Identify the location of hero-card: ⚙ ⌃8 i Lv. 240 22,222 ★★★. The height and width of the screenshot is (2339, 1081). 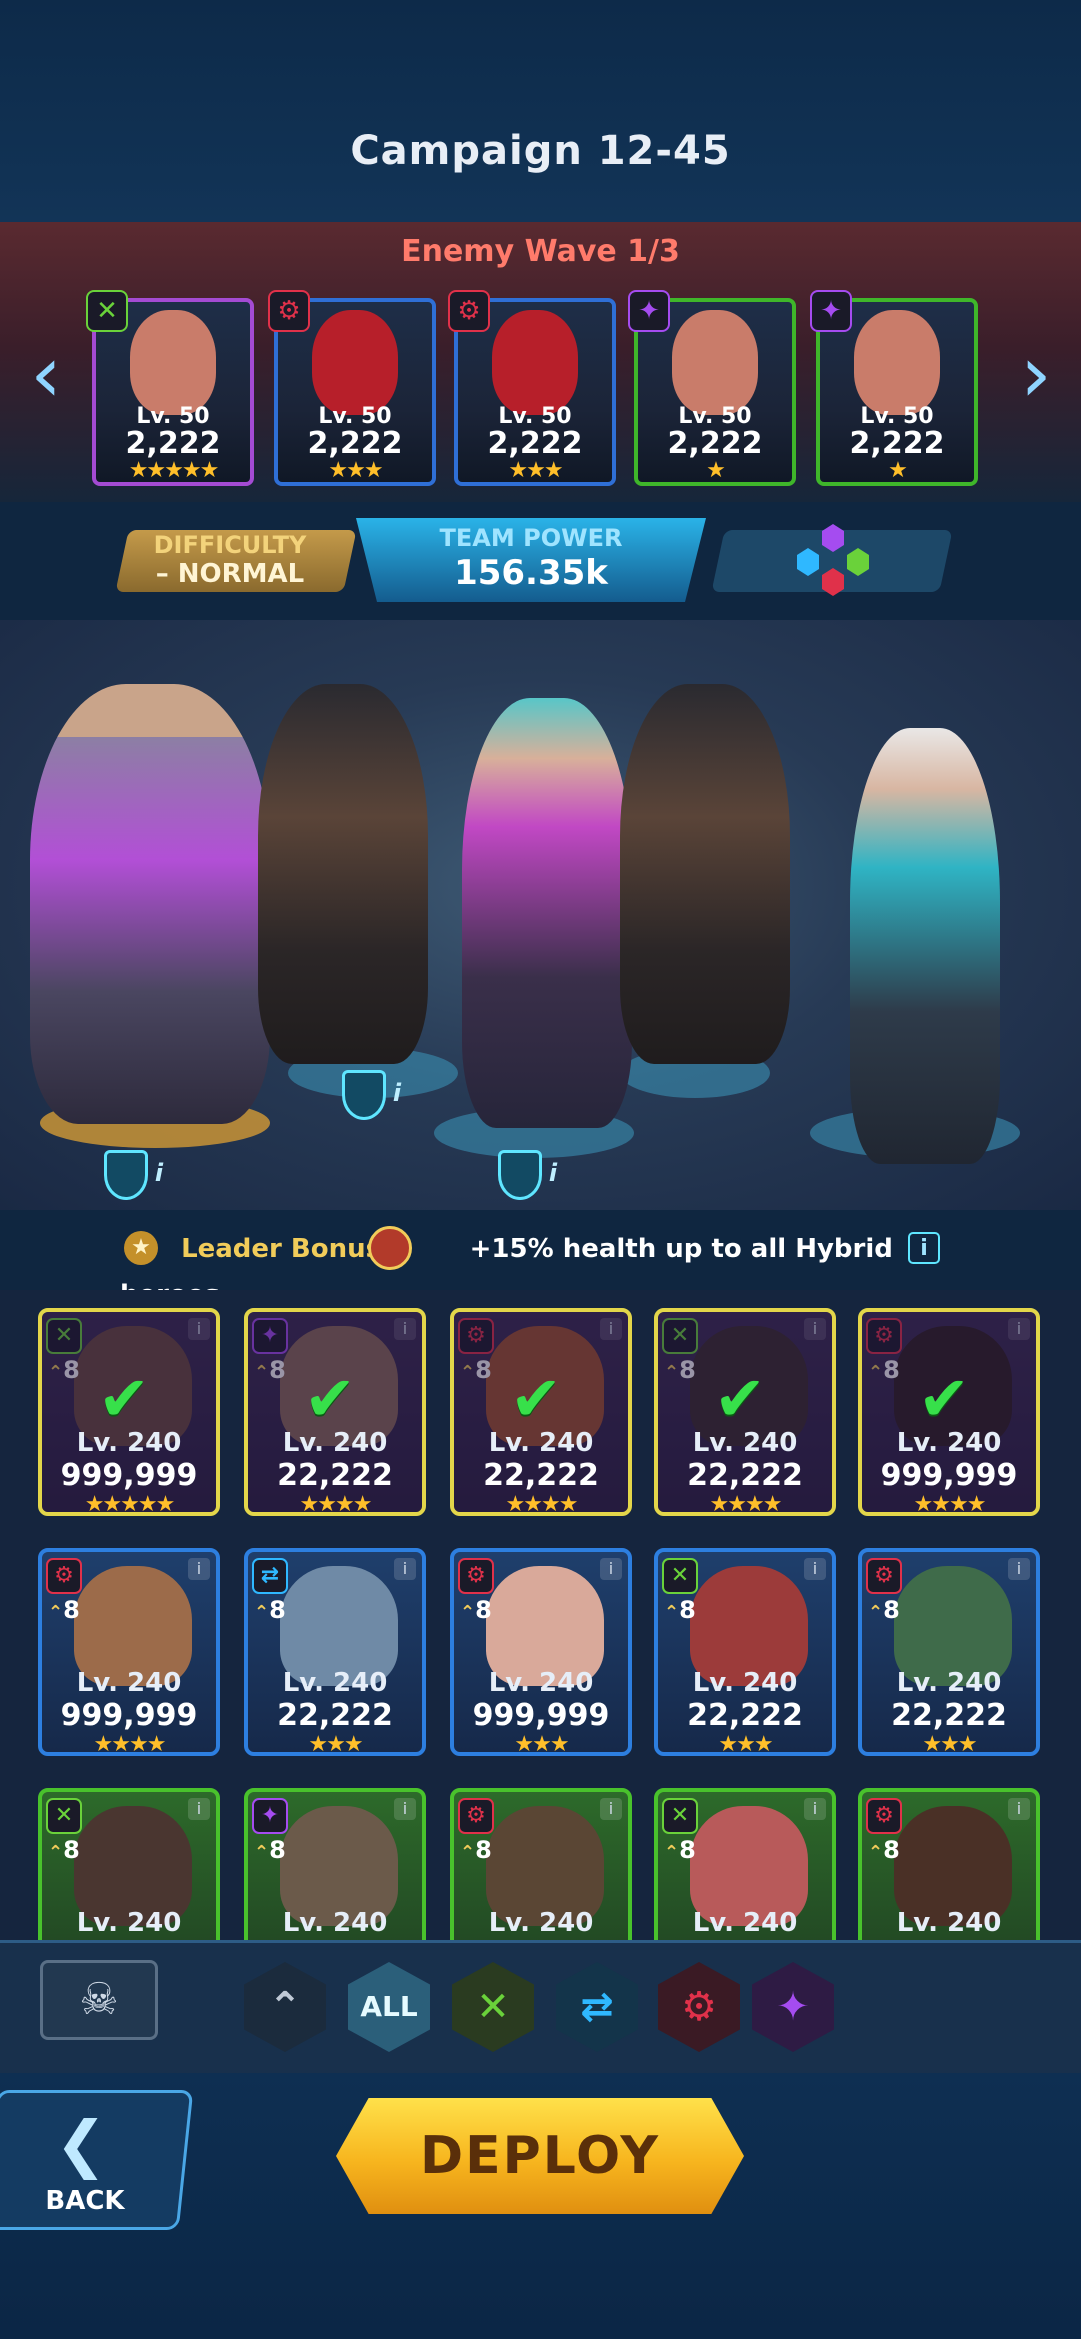
(949, 1652).